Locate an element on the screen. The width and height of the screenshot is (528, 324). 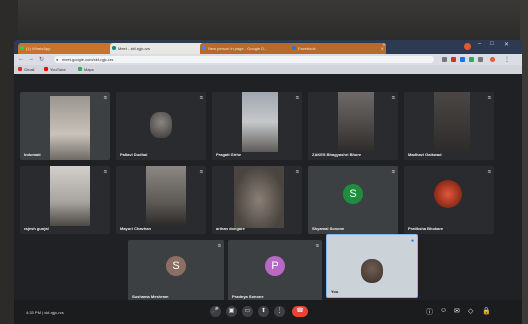
self-view-tile: ● You is located at coordinates (372, 266).